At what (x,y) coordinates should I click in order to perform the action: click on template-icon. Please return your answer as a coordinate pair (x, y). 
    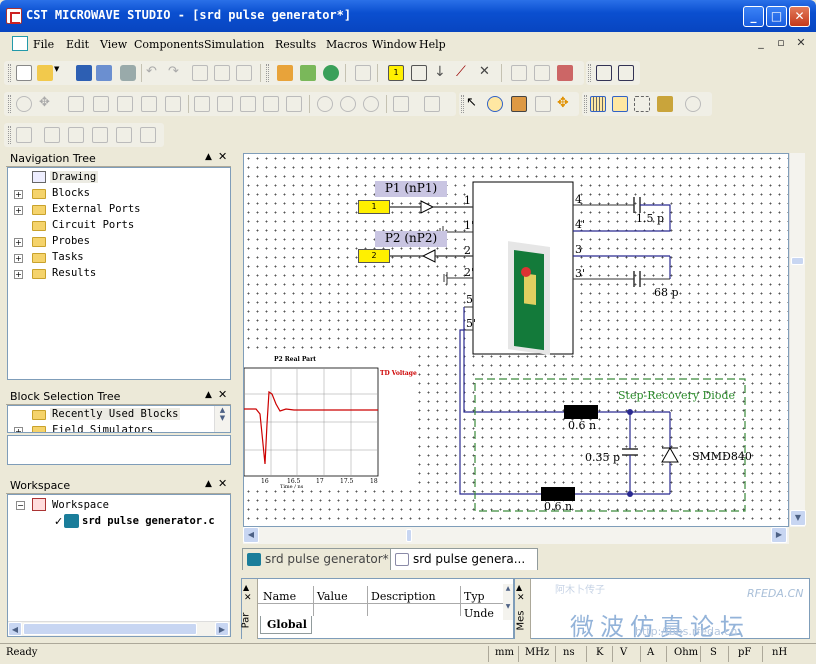
    Looking at the image, I should click on (401, 104).